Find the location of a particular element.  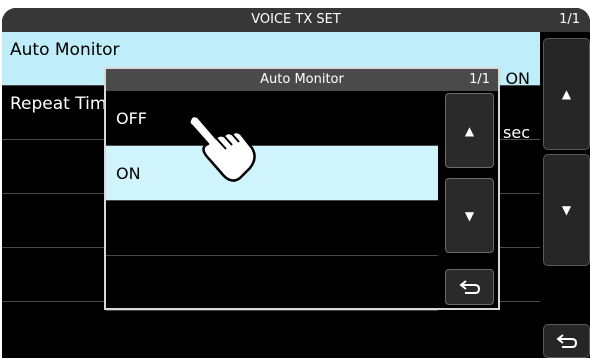

pointing-hand-icon is located at coordinates (222, 148).